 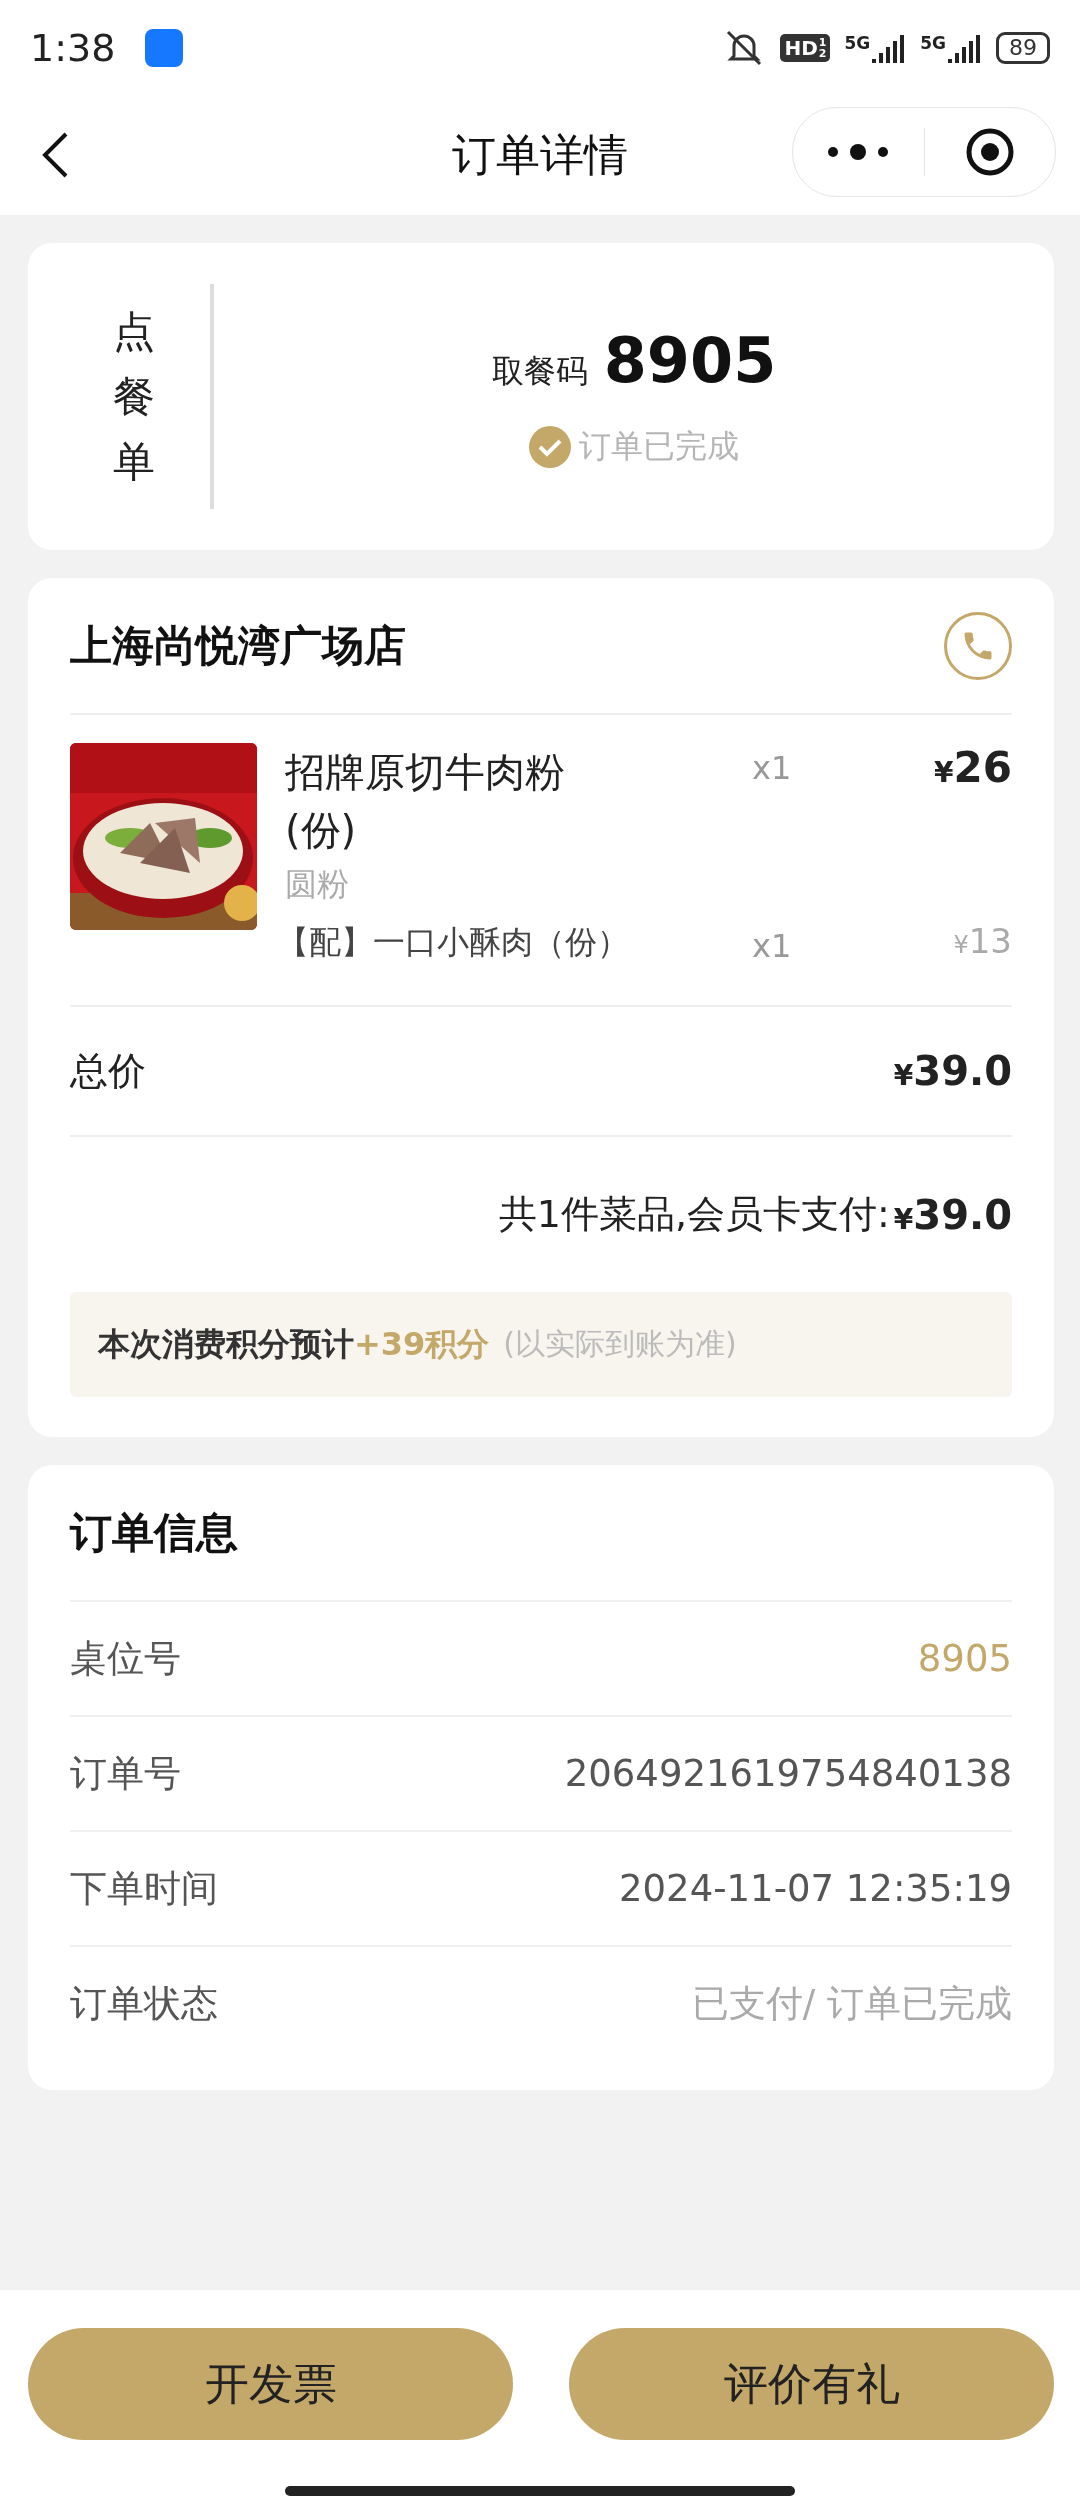 I want to click on info-value: 已支付/ 订单已完成, so click(x=851, y=2003).